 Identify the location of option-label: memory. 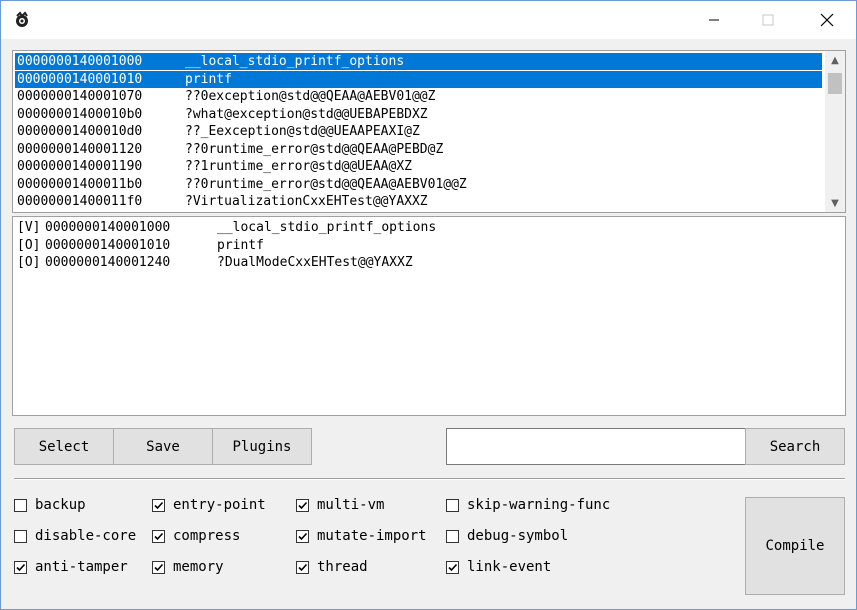
(198, 567).